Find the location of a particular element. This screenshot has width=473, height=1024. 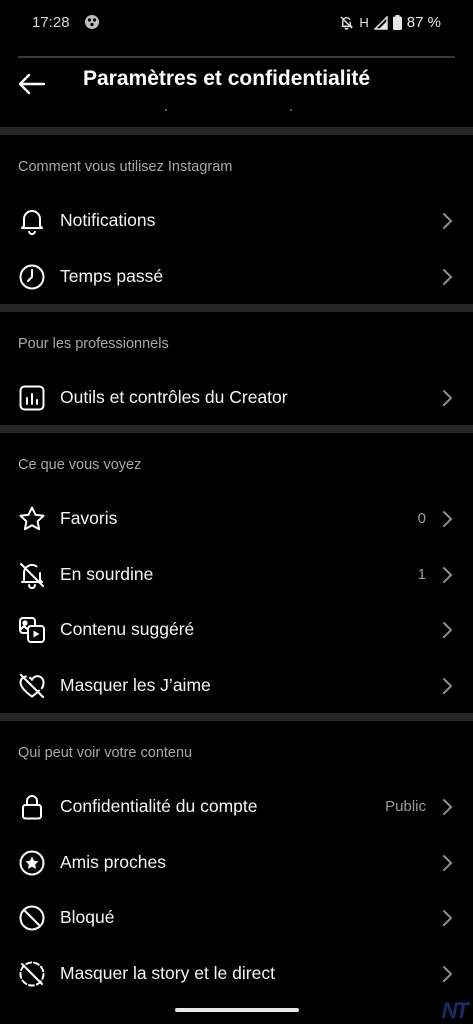

battery-icon is located at coordinates (397, 22).